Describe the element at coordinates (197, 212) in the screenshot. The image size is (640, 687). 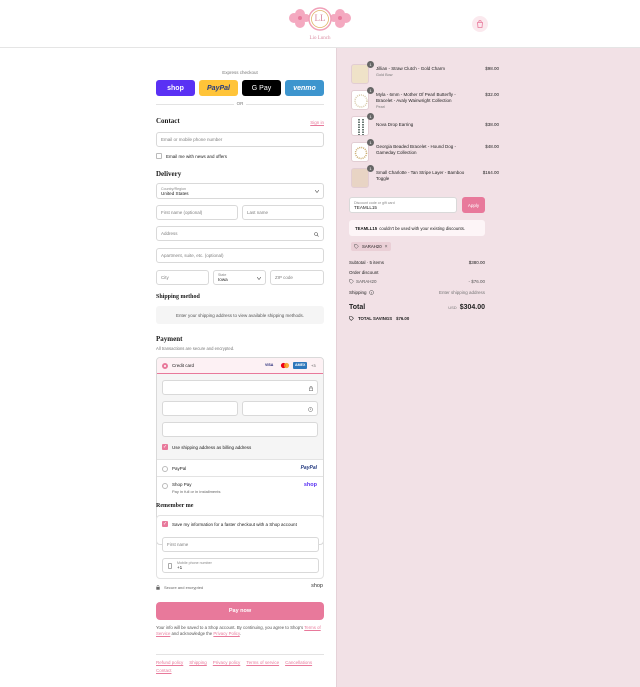
I see `first-name-field: First name (optional)` at that location.